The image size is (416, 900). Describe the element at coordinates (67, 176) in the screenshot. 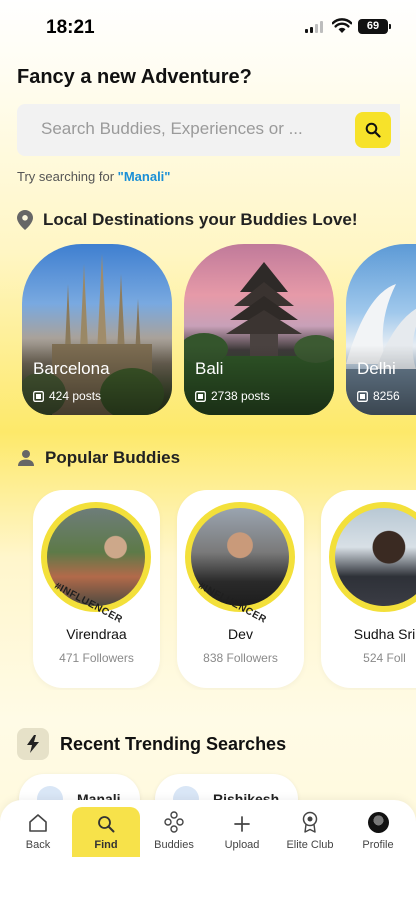

I see `suggestion-prefix: Try searching for` at that location.